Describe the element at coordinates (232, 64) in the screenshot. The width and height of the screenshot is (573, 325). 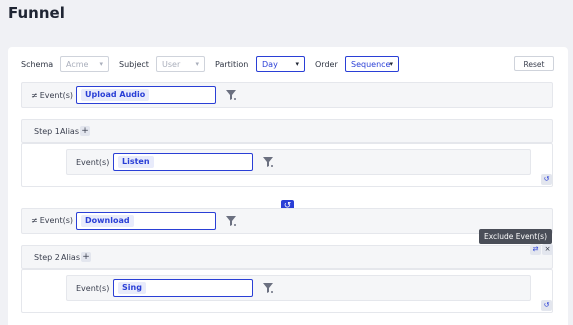
I see `partition-label: Partition` at that location.